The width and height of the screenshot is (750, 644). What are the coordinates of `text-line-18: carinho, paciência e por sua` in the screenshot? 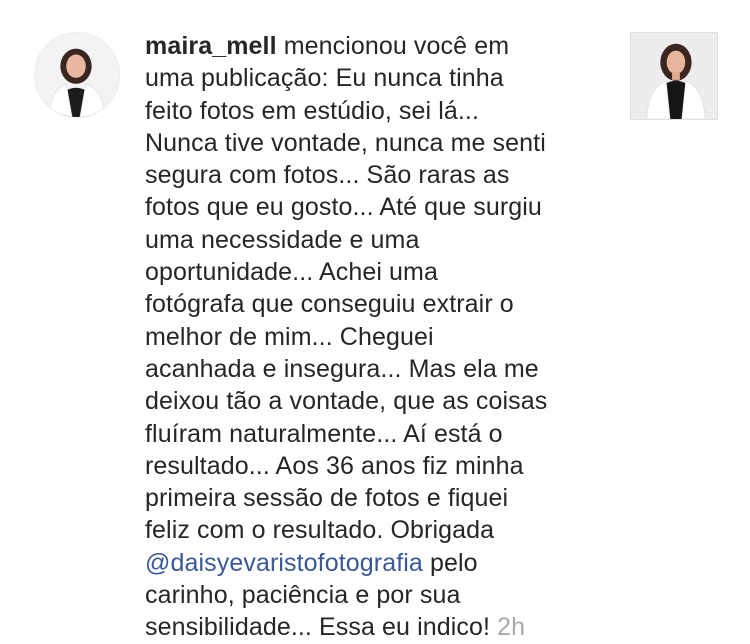 It's located at (303, 595).